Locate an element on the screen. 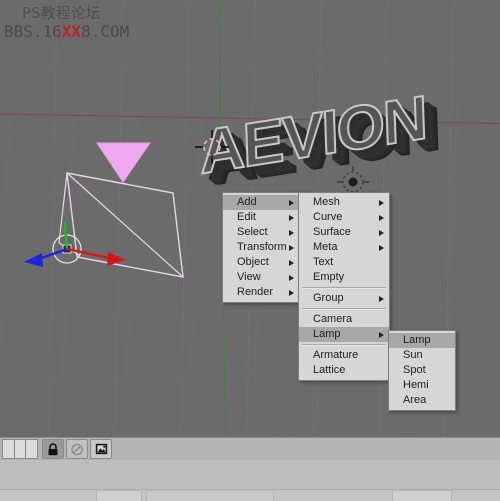 Image resolution: width=500 pixels, height=501 pixels. menu-item-mesh: Mesh is located at coordinates (344, 202).